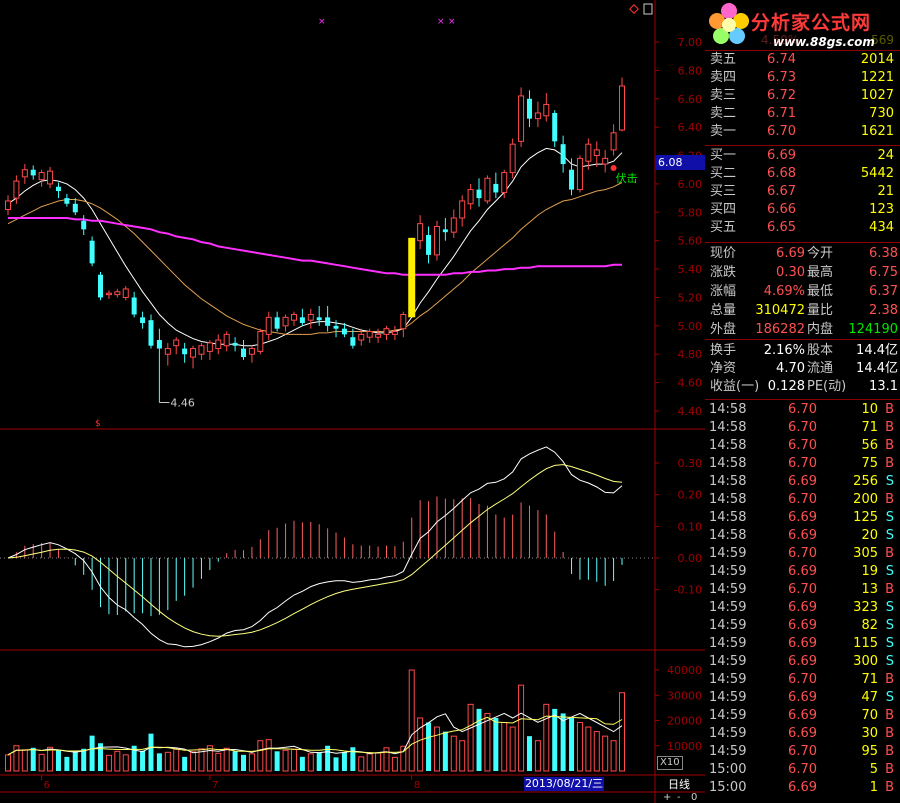 The height and width of the screenshot is (803, 900). What do you see at coordinates (781, 95) in the screenshot?
I see `order-price: 6.72` at bounding box center [781, 95].